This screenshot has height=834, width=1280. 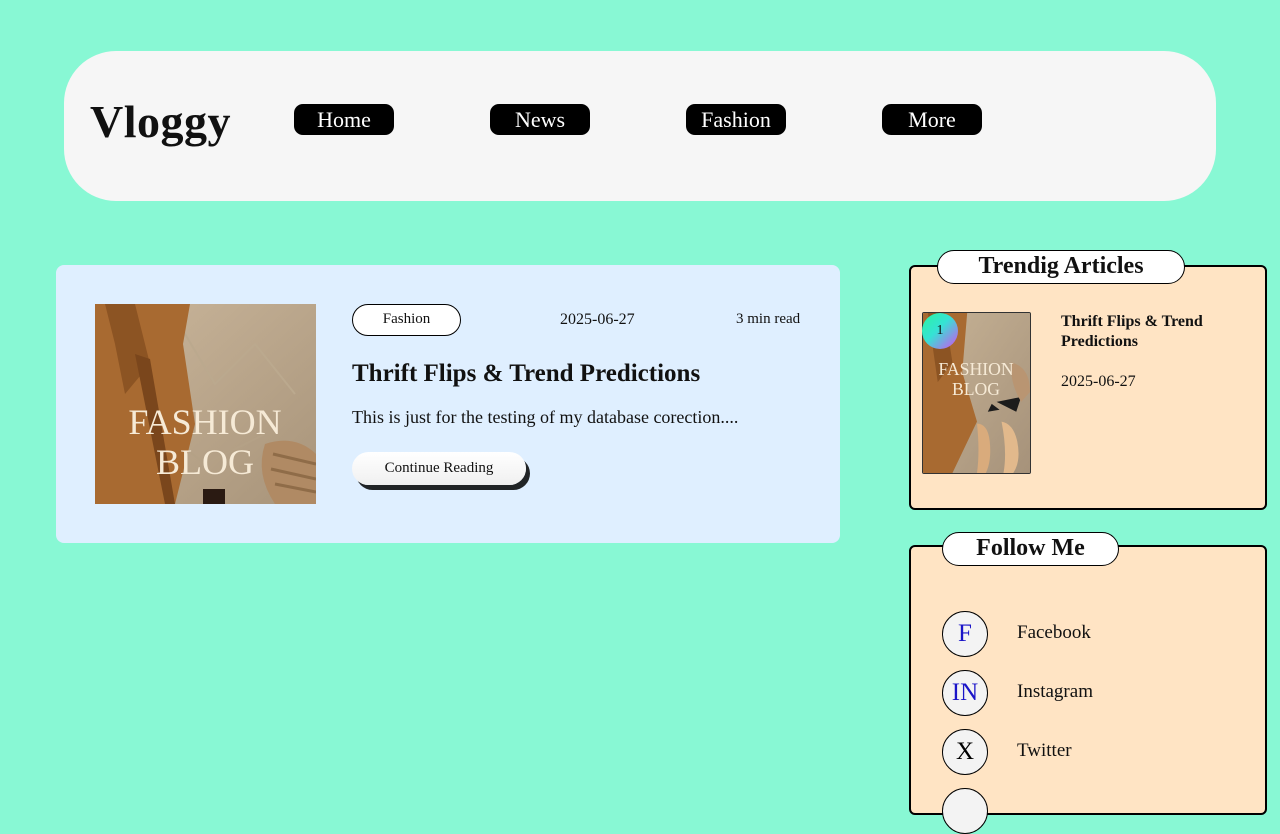 What do you see at coordinates (940, 331) in the screenshot?
I see `trending-rank-badge: 1` at bounding box center [940, 331].